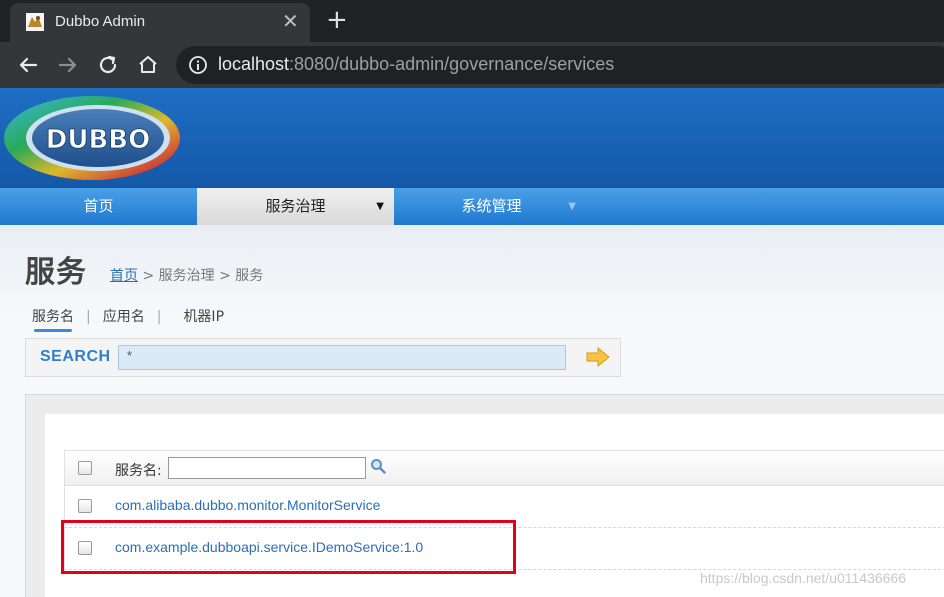  Describe the element at coordinates (342, 357) in the screenshot. I see `search-input: *` at that location.